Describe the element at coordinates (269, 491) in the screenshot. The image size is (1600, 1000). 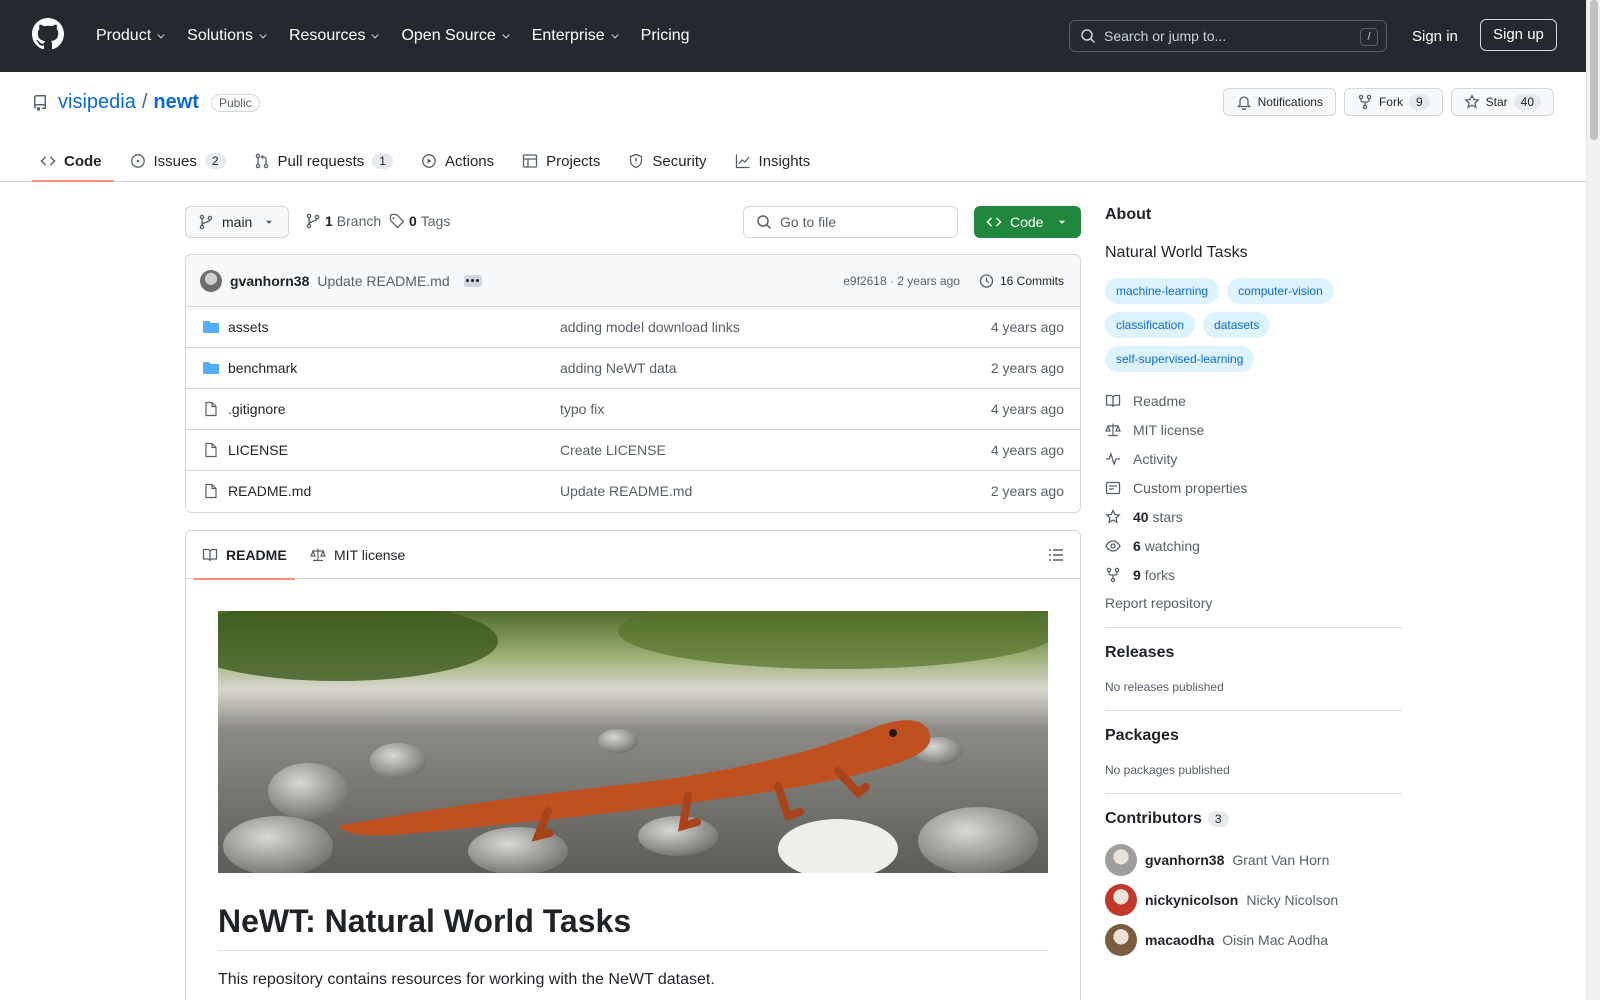
I see `file-name-link: README.md` at that location.